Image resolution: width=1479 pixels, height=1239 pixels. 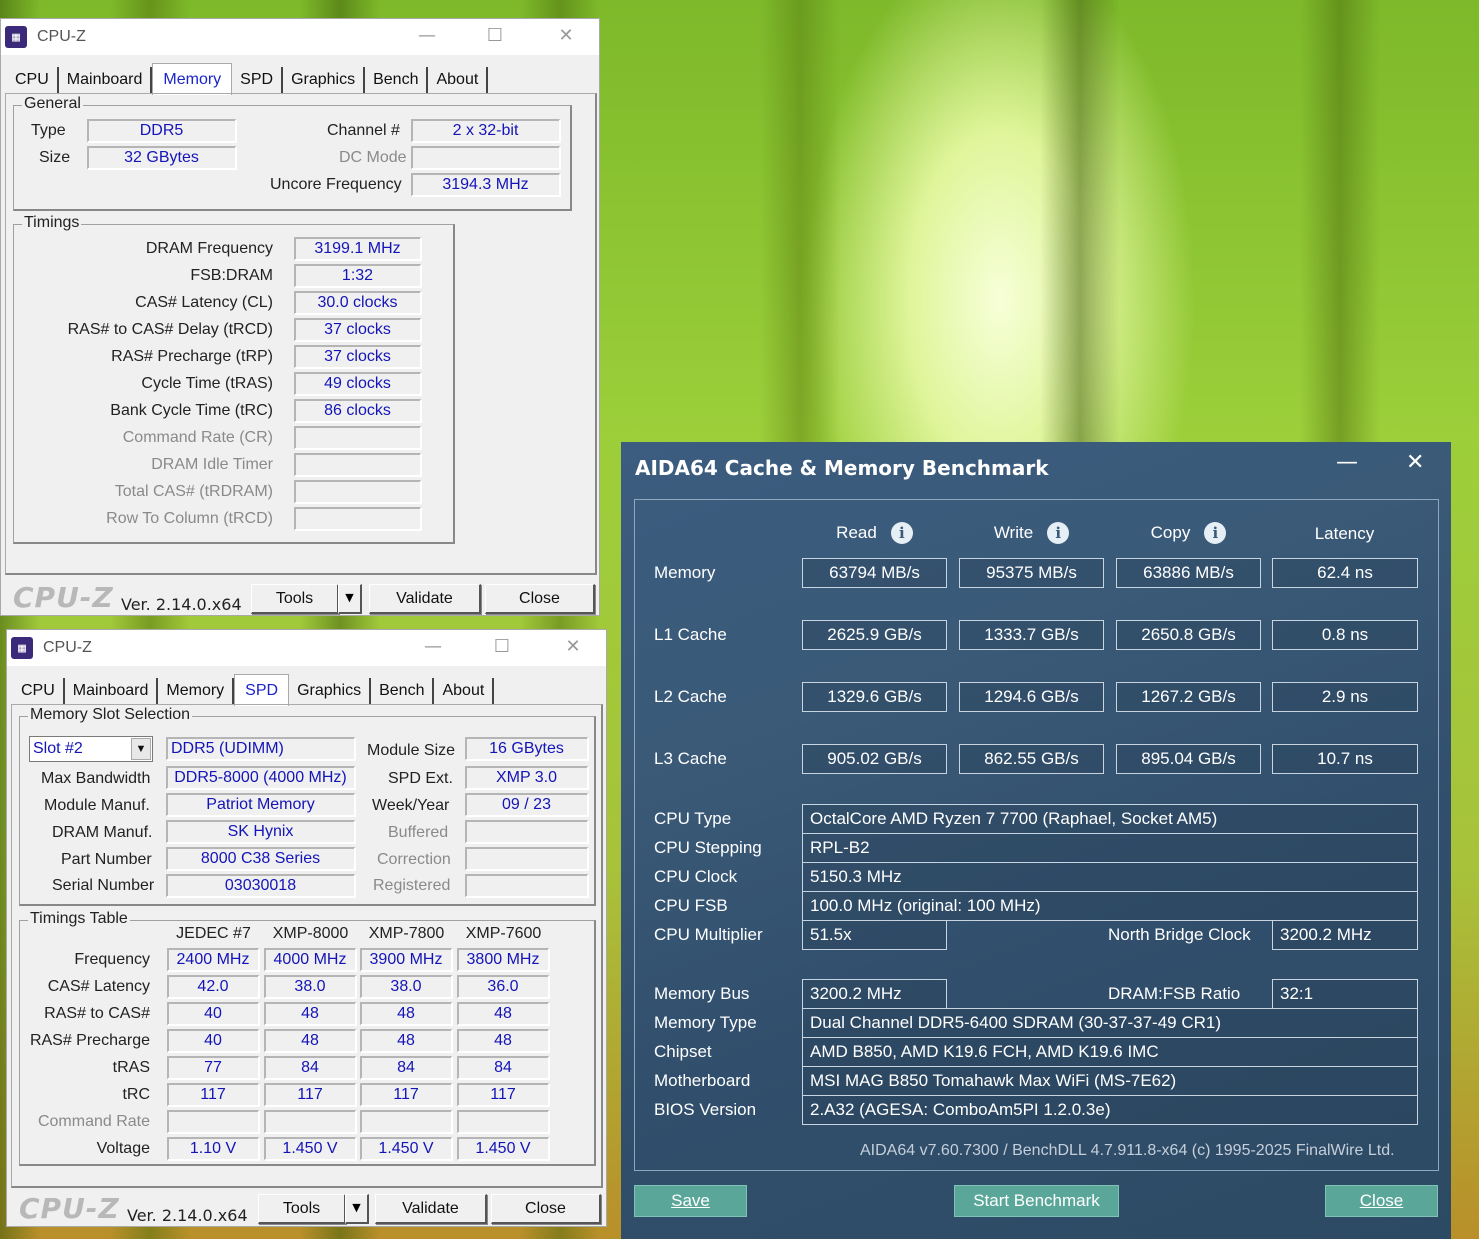 I want to click on bios-version-label: BIOS Version, so click(x=705, y=1109).